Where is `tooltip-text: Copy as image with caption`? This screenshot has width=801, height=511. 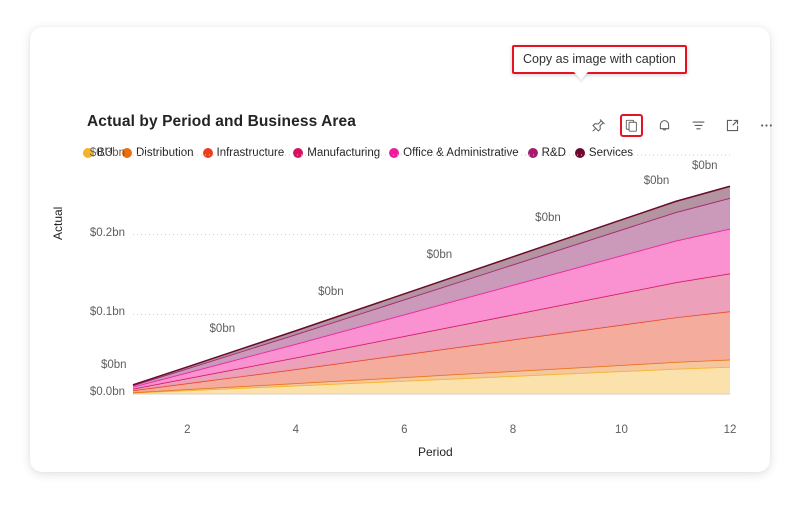 tooltip-text: Copy as image with caption is located at coordinates (599, 59).